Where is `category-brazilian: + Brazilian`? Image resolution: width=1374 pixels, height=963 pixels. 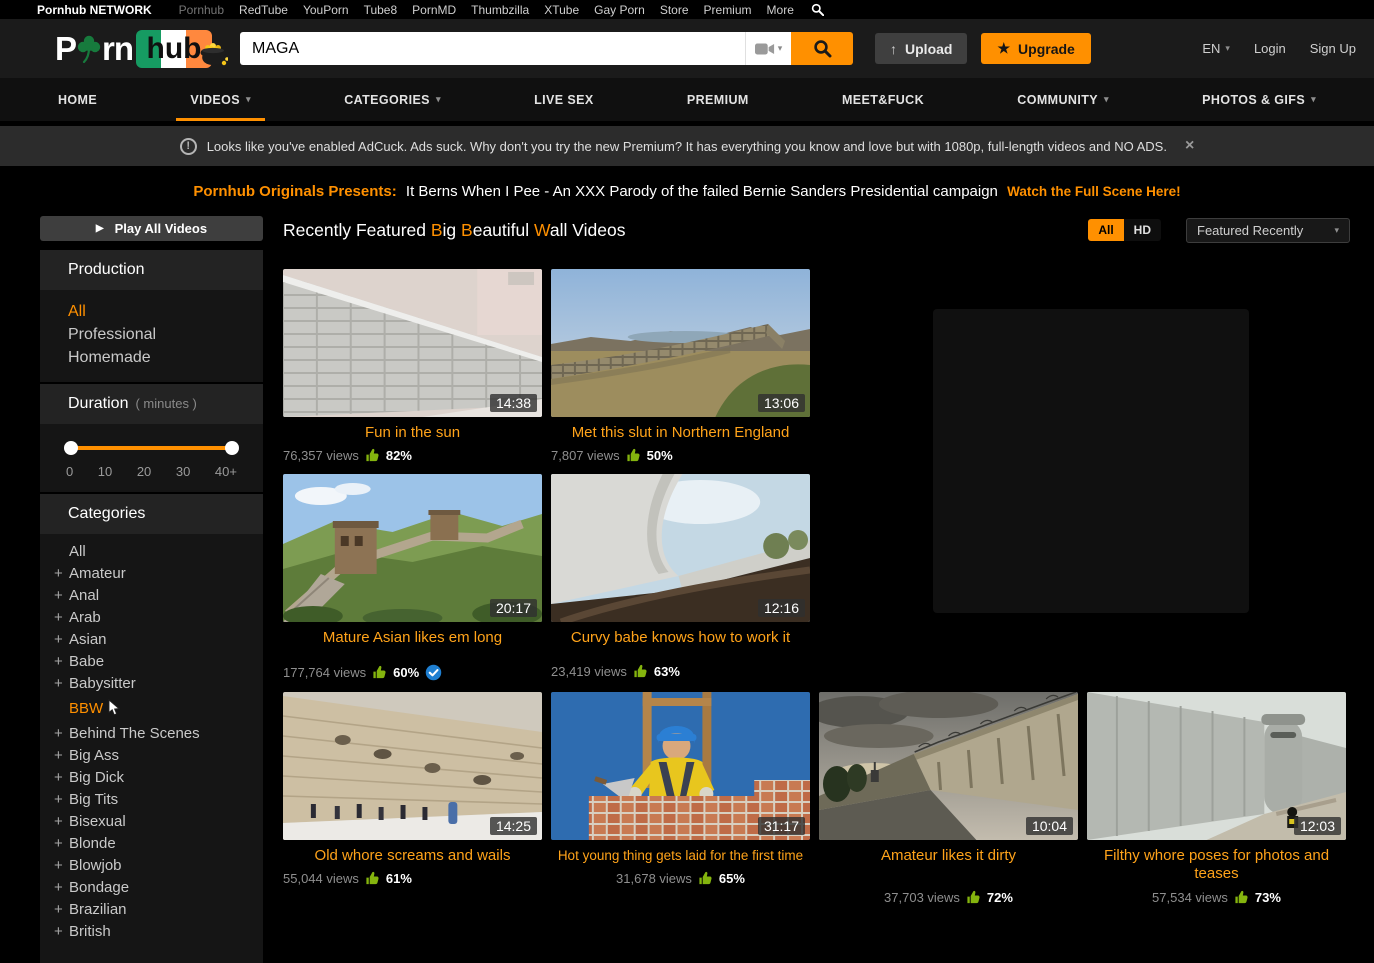 category-brazilian: + Brazilian is located at coordinates (158, 910).